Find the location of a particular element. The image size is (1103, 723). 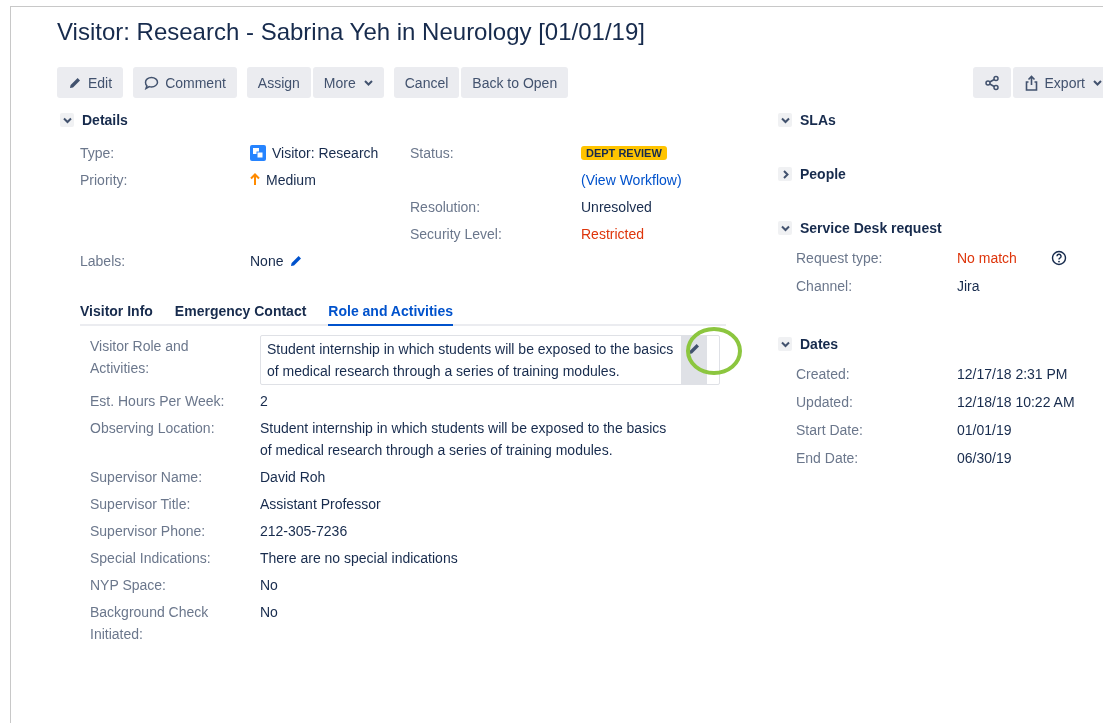

toolbar-button: Cancel is located at coordinates (426, 82).